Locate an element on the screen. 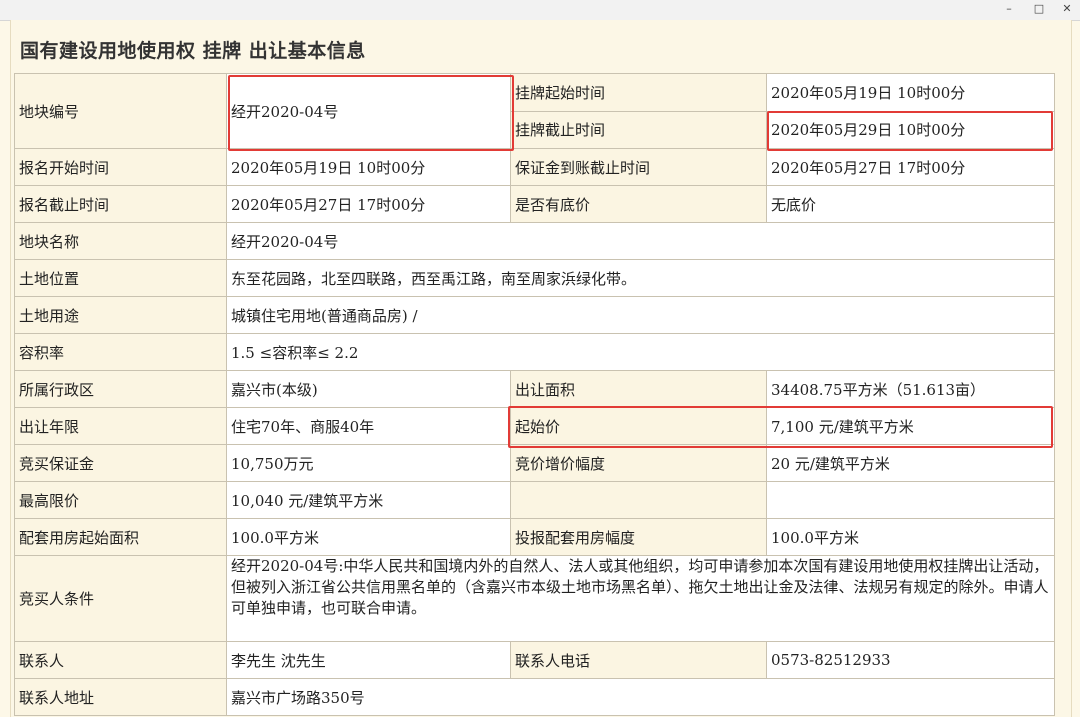  table-row: 联系人 李先生 沈先生 联系人电话 0573-82512933 is located at coordinates (534, 660).